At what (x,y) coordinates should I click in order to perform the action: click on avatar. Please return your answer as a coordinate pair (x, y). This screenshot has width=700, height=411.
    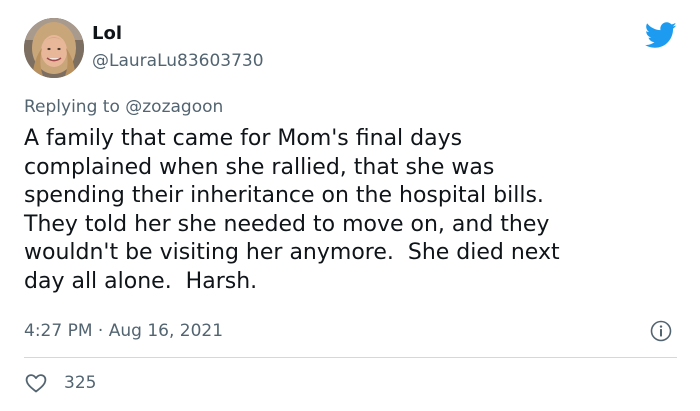
    Looking at the image, I should click on (54, 48).